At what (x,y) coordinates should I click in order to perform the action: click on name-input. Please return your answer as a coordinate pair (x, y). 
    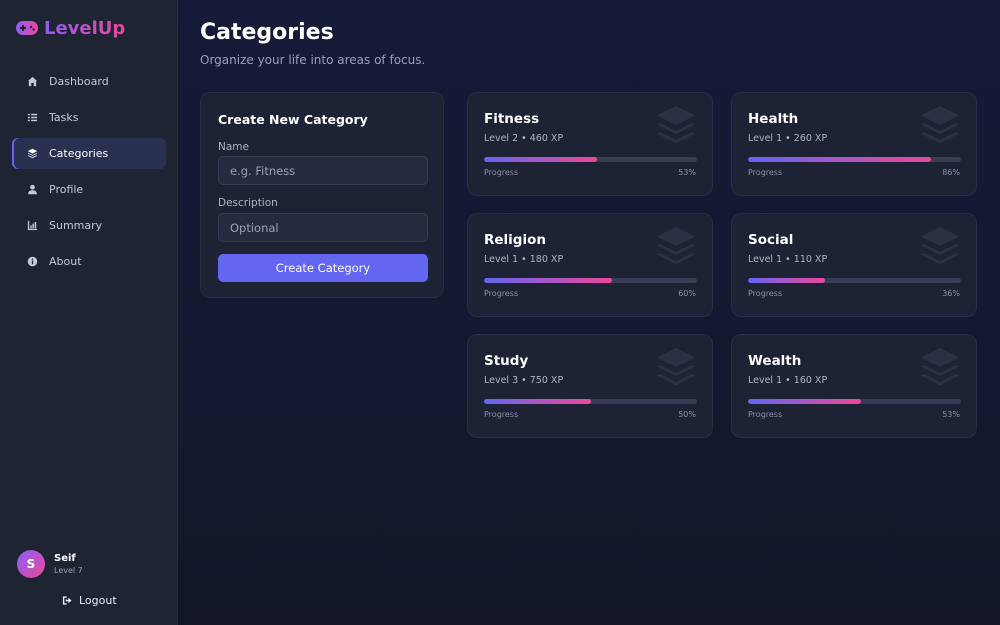
    Looking at the image, I should click on (323, 170).